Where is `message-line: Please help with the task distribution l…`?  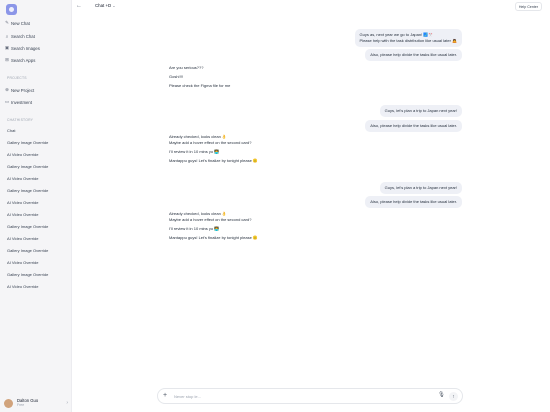
message-line: Please help with the task distribution l… is located at coordinates (408, 40).